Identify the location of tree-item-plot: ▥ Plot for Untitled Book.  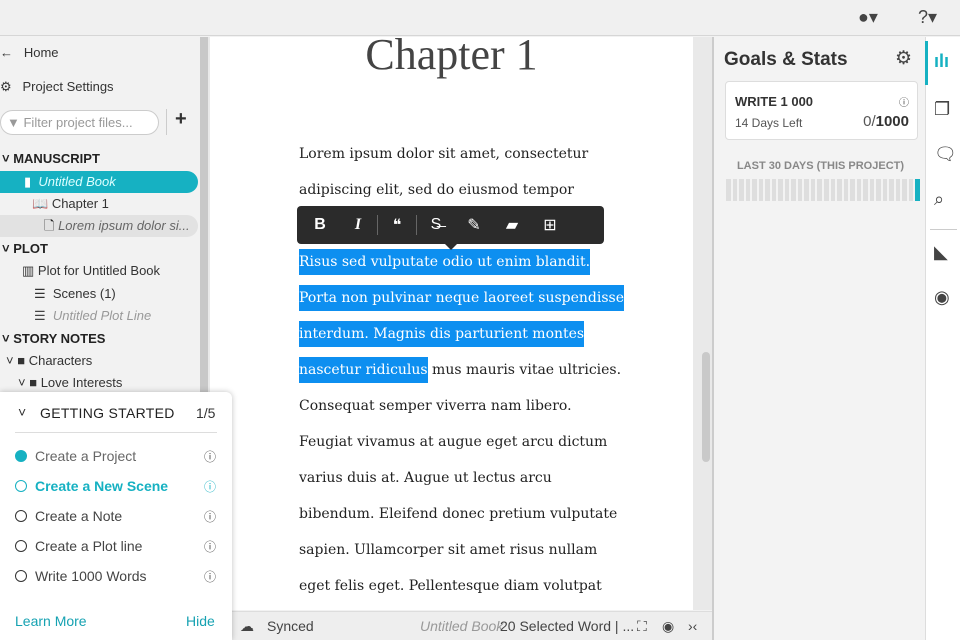
(91, 271).